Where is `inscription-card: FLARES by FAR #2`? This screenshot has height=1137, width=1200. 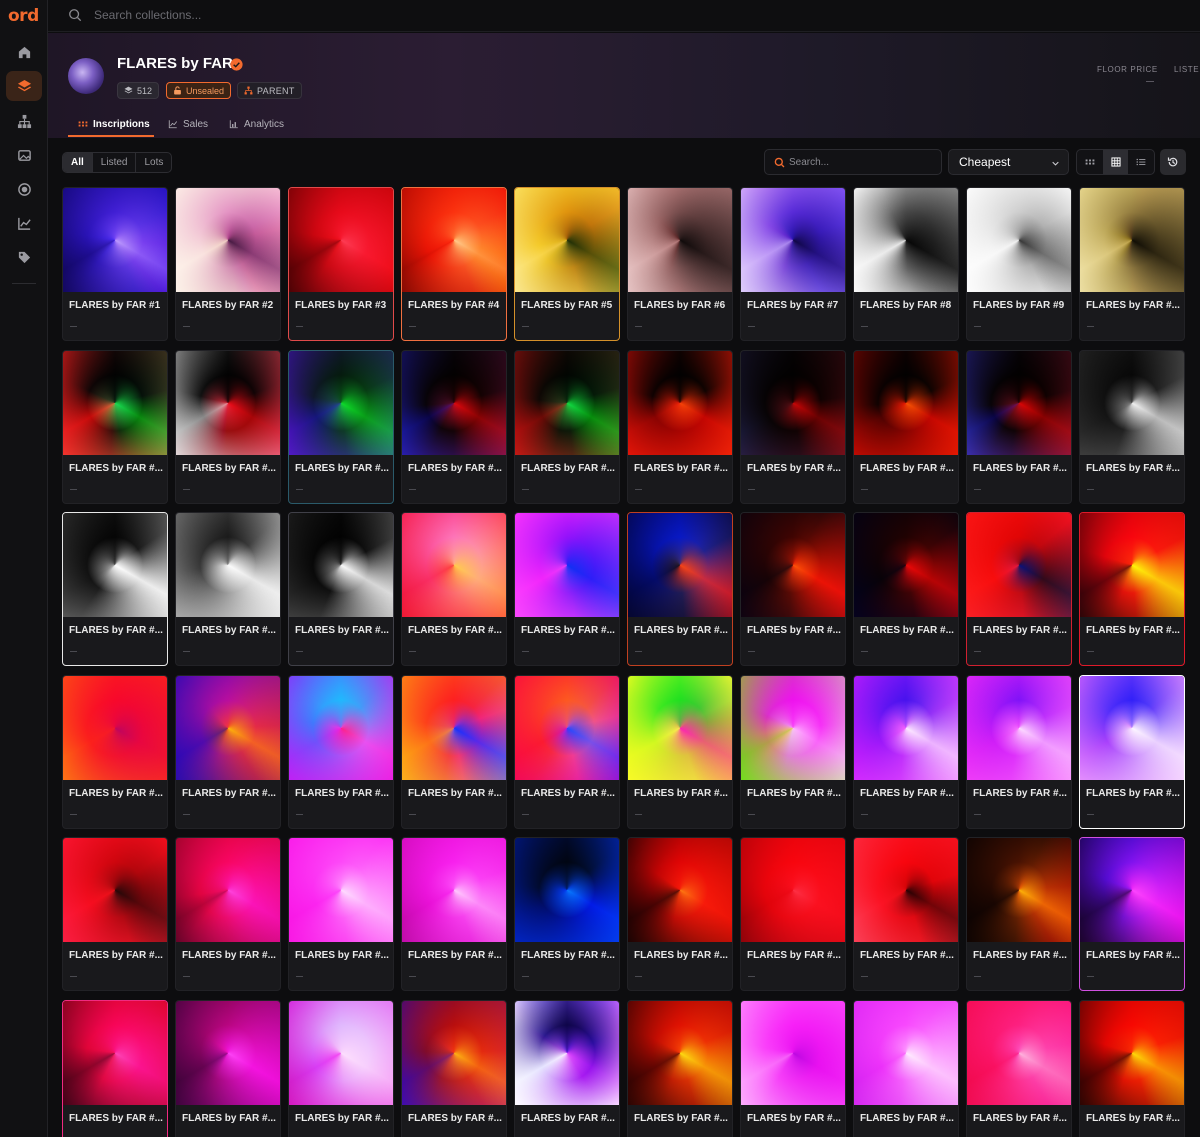
inscription-card: FLARES by FAR #2 is located at coordinates (228, 264).